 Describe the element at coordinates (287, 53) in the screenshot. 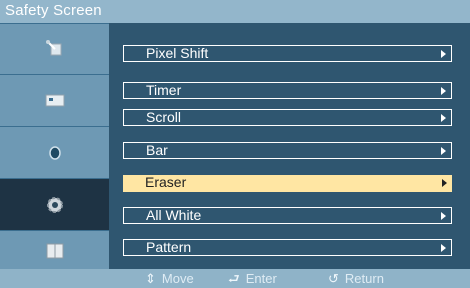

I see `menu-item-pixel-shift: Pixel Shift` at that location.